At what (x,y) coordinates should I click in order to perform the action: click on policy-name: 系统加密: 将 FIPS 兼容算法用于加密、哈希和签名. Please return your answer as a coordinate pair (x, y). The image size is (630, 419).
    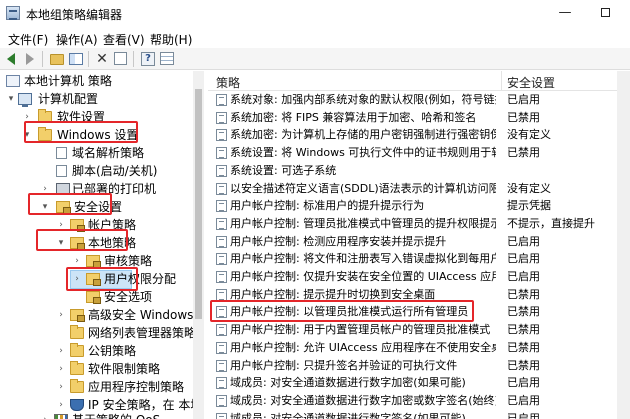
    Looking at the image, I should click on (353, 117).